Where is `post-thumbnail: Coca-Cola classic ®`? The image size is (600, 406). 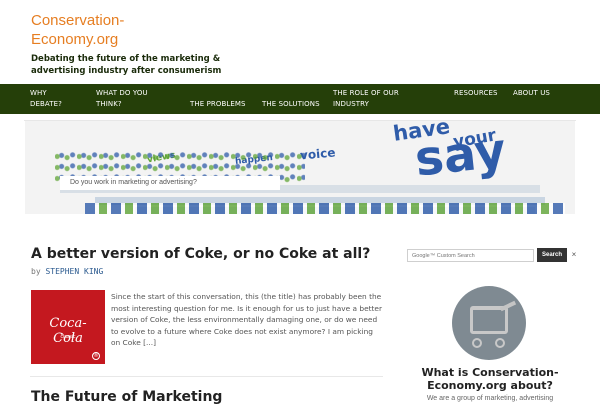
post-thumbnail: Coca-Cola classic ® is located at coordinates (68, 327).